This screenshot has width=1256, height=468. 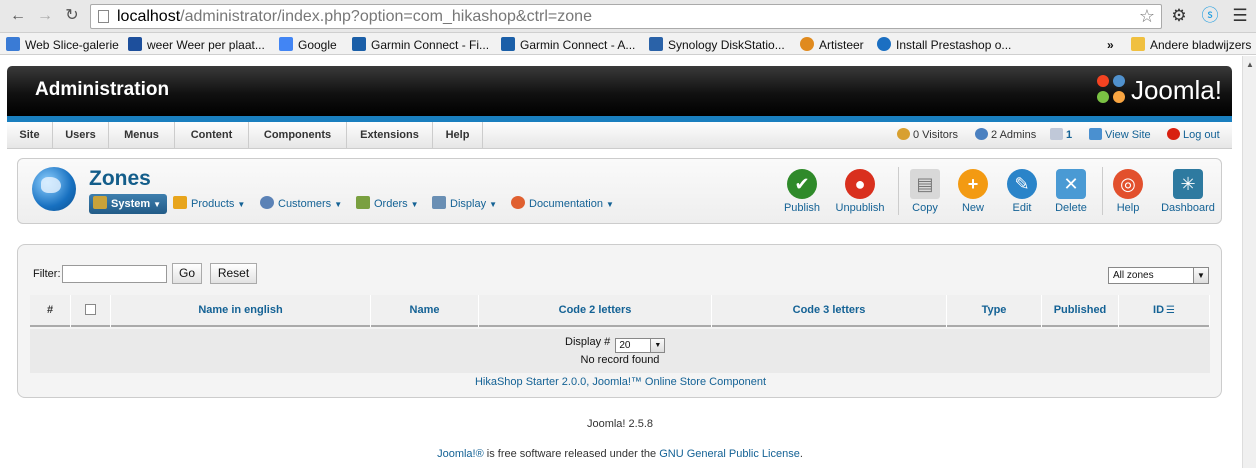 What do you see at coordinates (187, 273) in the screenshot?
I see `go-button: Go` at bounding box center [187, 273].